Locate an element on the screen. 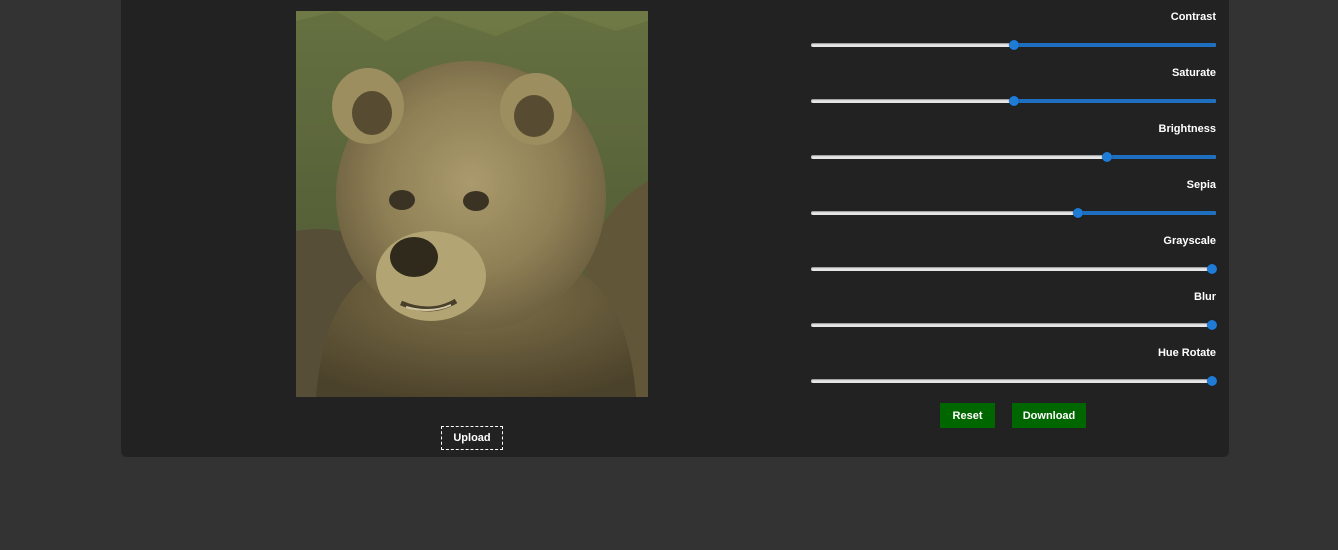  slider-blur is located at coordinates (1014, 325).